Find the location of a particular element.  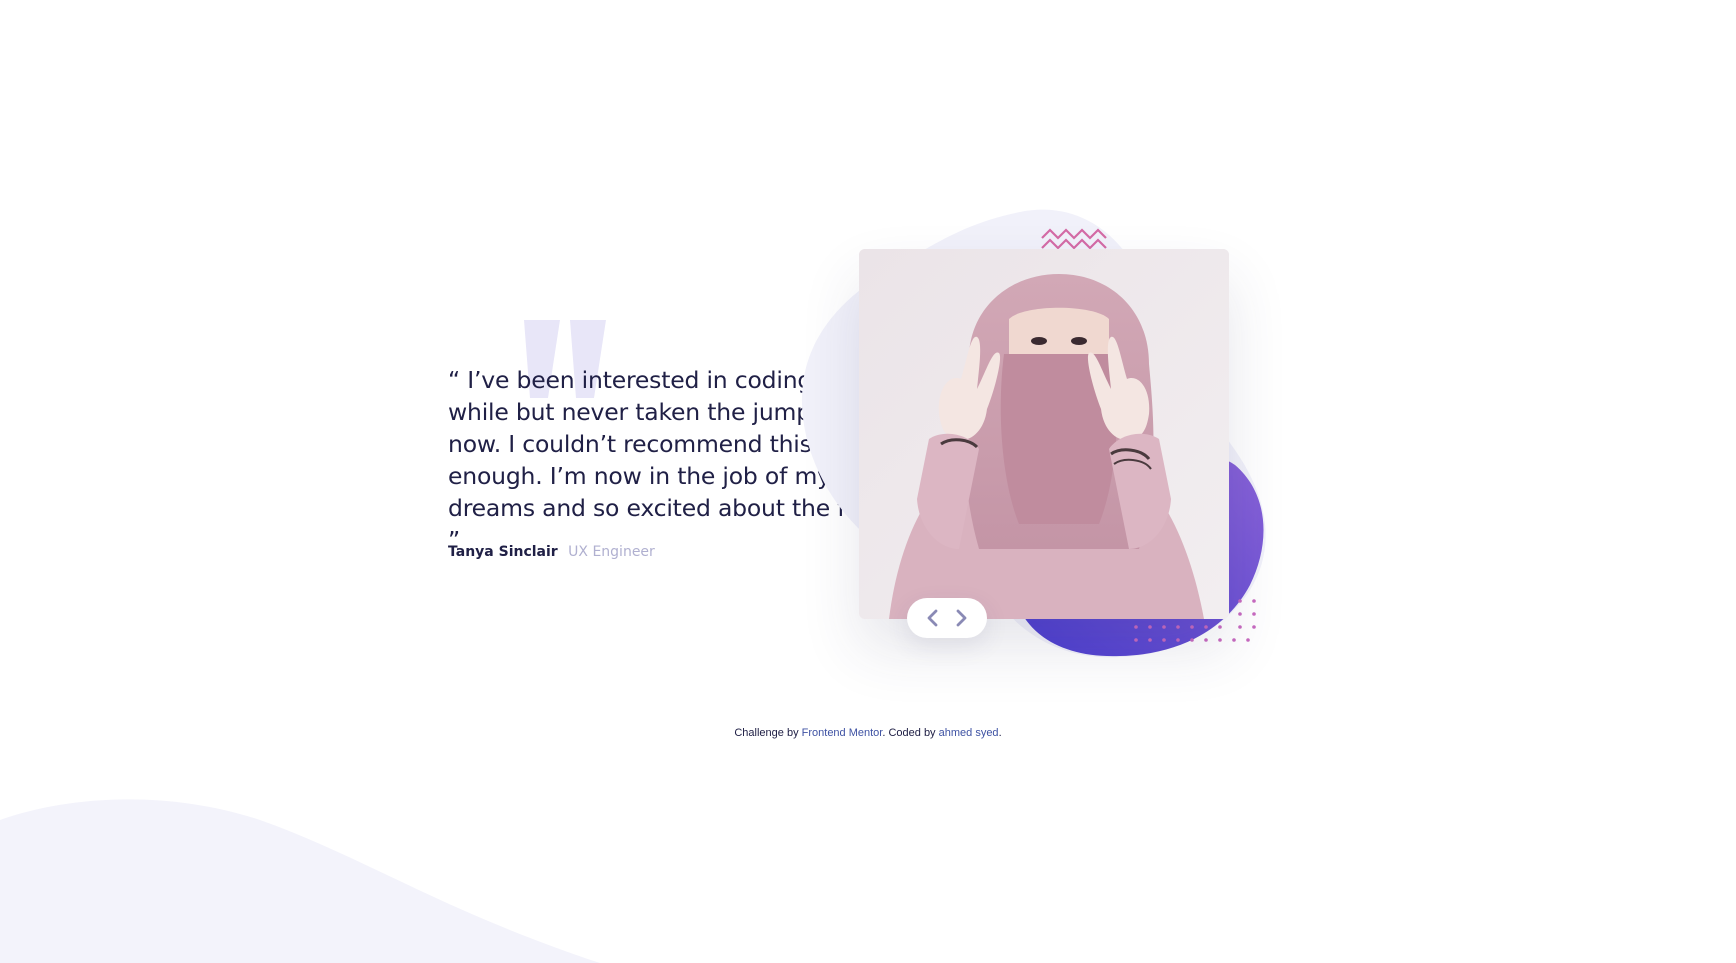

portrait-photo-icon is located at coordinates (1044, 434).